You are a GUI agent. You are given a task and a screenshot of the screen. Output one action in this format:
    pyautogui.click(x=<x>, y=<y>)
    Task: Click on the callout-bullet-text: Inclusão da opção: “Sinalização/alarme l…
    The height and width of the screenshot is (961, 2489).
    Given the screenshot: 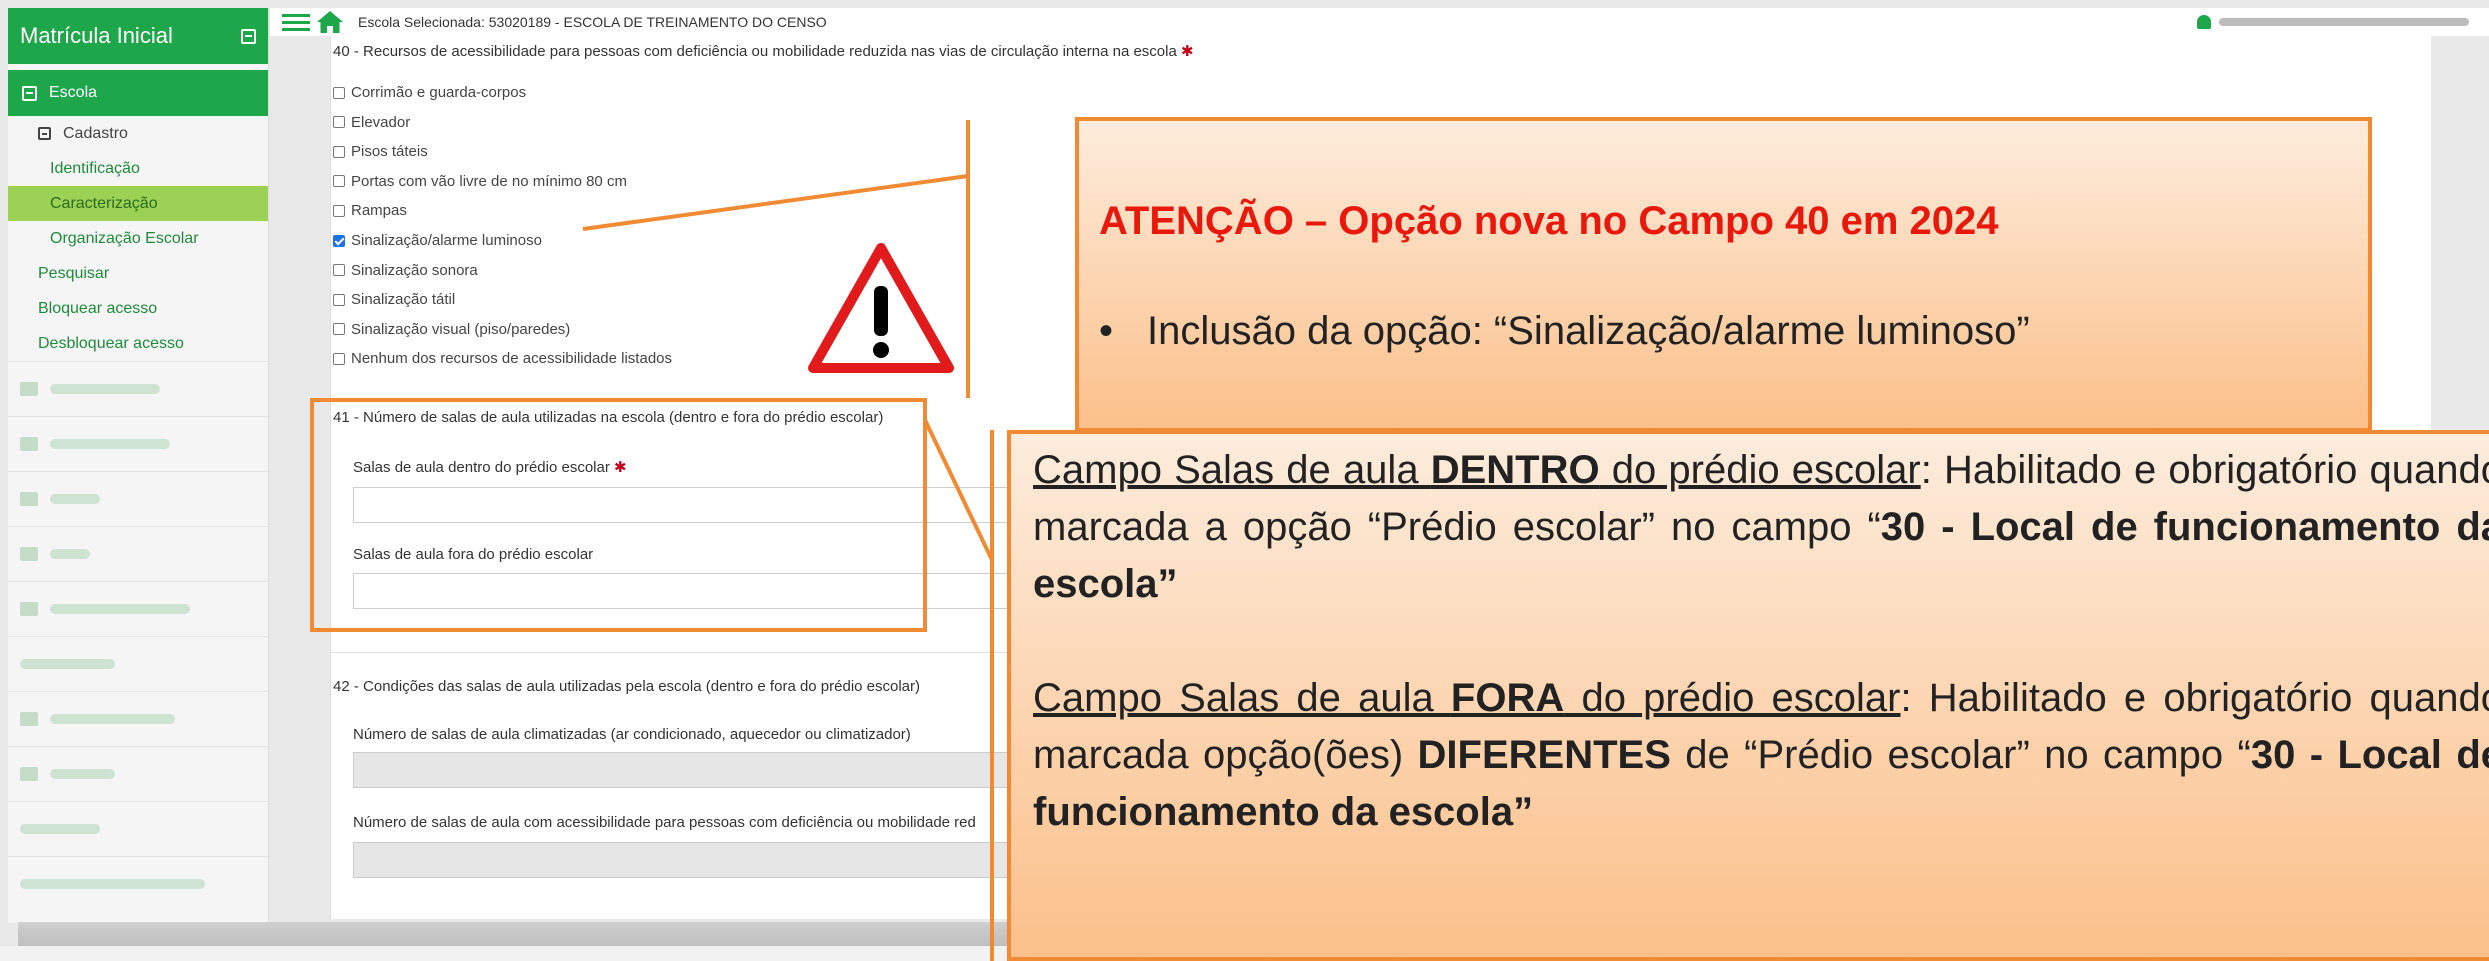 What is the action you would take?
    pyautogui.click(x=1588, y=331)
    